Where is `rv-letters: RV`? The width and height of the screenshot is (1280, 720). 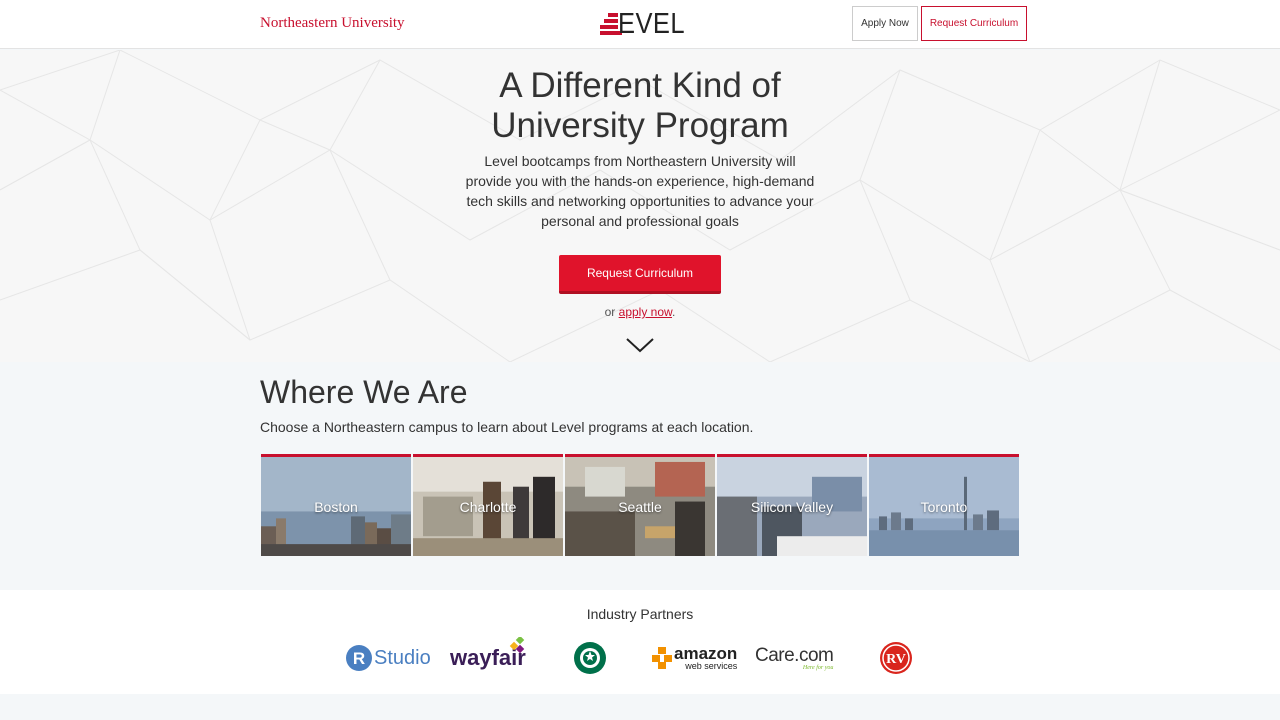 rv-letters: RV is located at coordinates (896, 659).